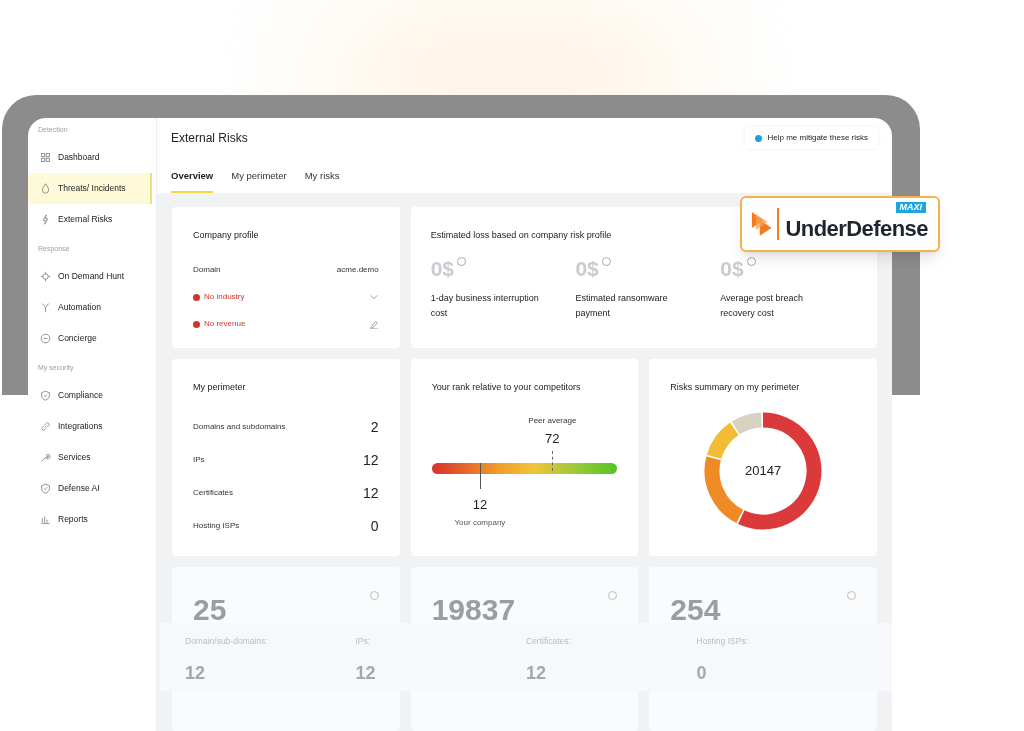 The height and width of the screenshot is (731, 1024). What do you see at coordinates (622, 305) in the screenshot?
I see `amount-label: Estimated ransomware payment` at bounding box center [622, 305].